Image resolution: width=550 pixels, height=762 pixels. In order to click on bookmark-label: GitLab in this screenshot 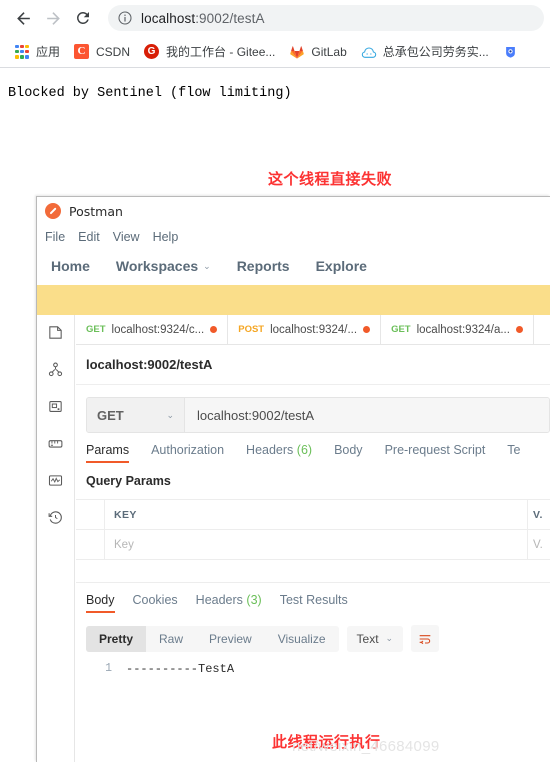, I will do `click(328, 52)`.